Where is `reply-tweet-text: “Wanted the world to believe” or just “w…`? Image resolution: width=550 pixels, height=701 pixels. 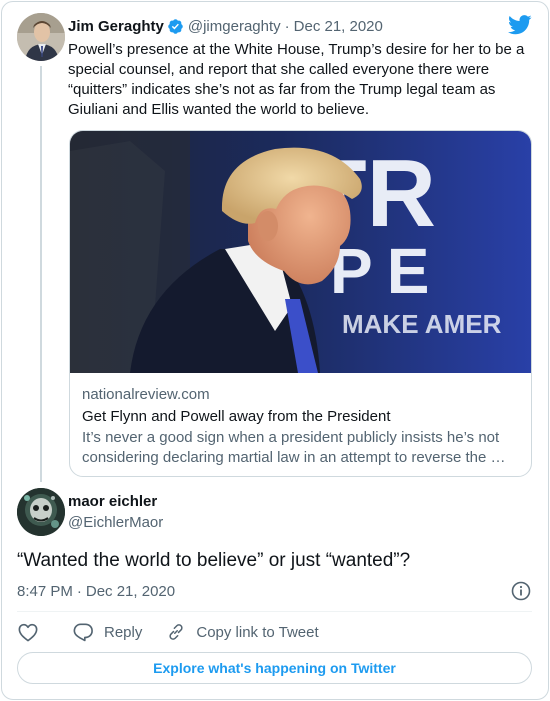 reply-tweet-text: “Wanted the world to believe” or just “w… is located at coordinates (214, 560).